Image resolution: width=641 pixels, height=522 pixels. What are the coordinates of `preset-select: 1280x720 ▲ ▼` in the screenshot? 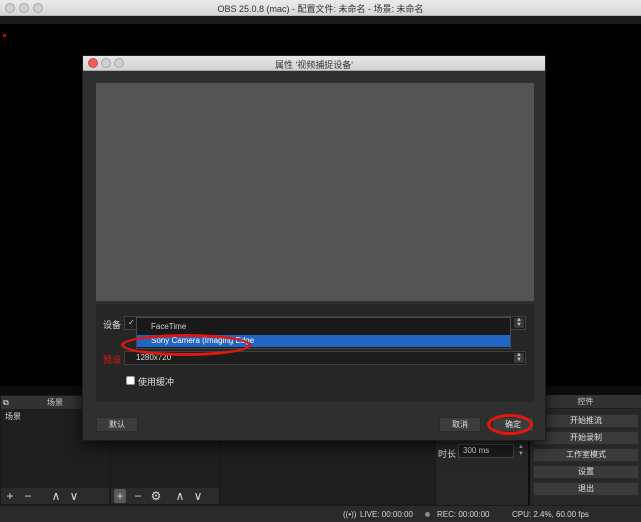 It's located at (325, 358).